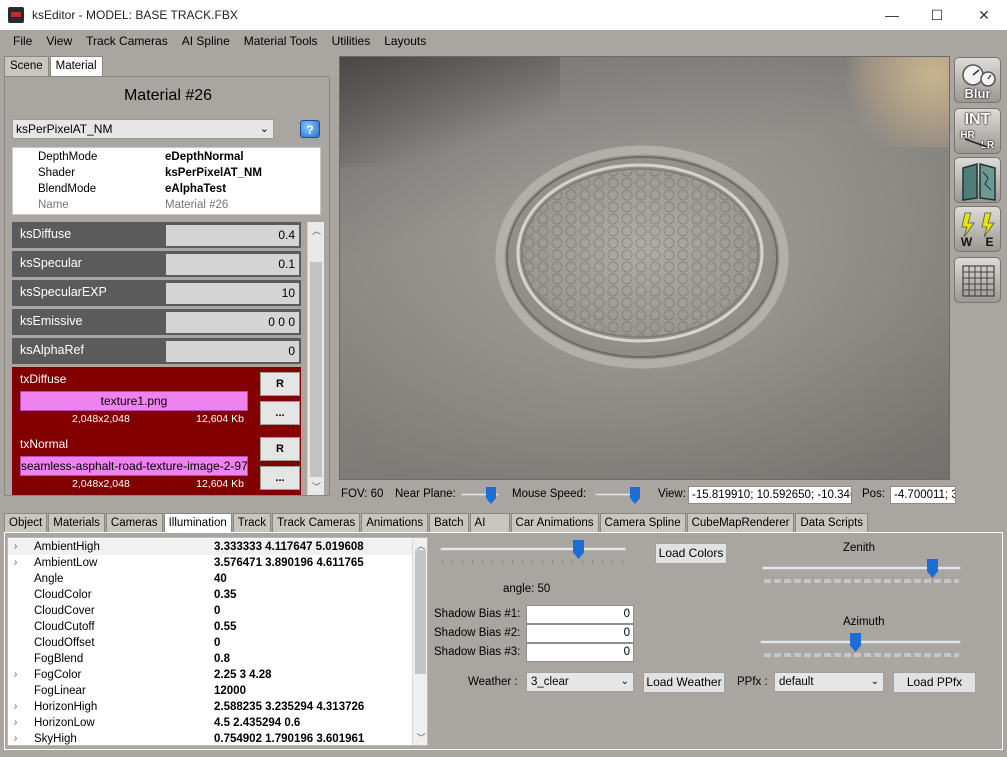 The height and width of the screenshot is (757, 1007). What do you see at coordinates (533, 549) in the screenshot?
I see `angle-slider` at bounding box center [533, 549].